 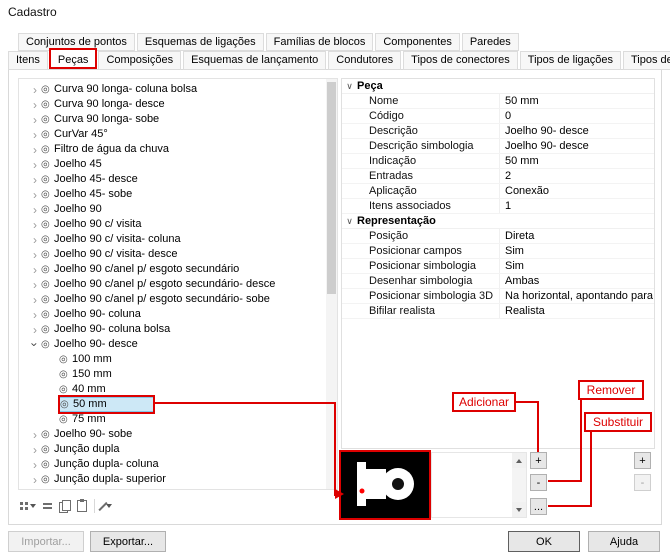 What do you see at coordinates (642, 482) in the screenshot?
I see `remove-item-button: -` at bounding box center [642, 482].